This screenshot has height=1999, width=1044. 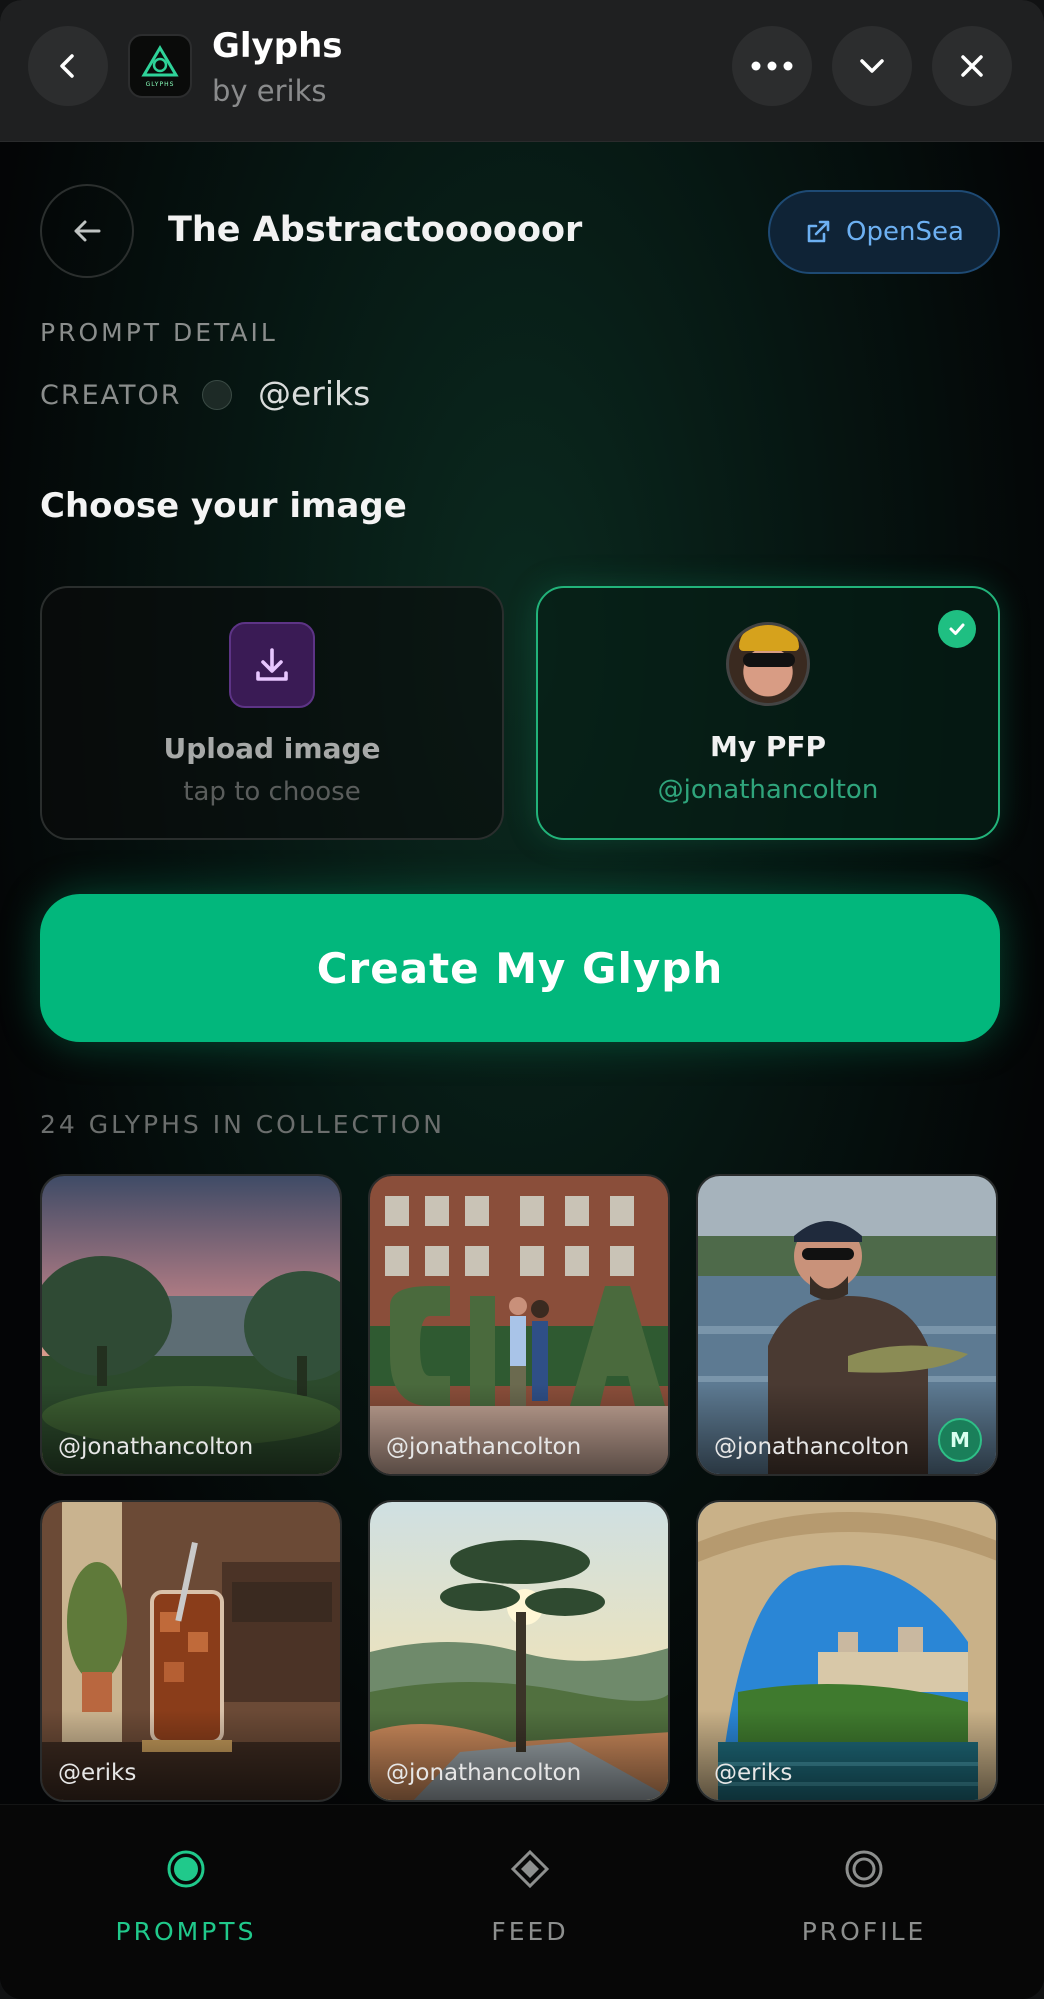 I want to click on tab-feed: FEED, so click(x=530, y=1897).